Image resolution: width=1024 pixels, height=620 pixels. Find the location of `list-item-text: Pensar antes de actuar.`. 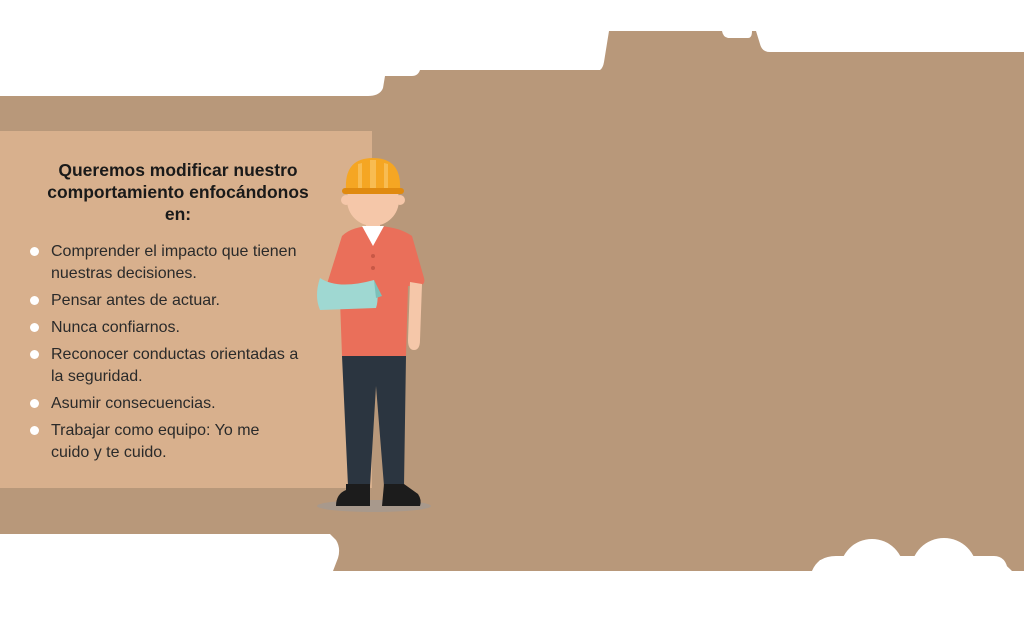

list-item-text: Pensar antes de actuar. is located at coordinates (135, 300).